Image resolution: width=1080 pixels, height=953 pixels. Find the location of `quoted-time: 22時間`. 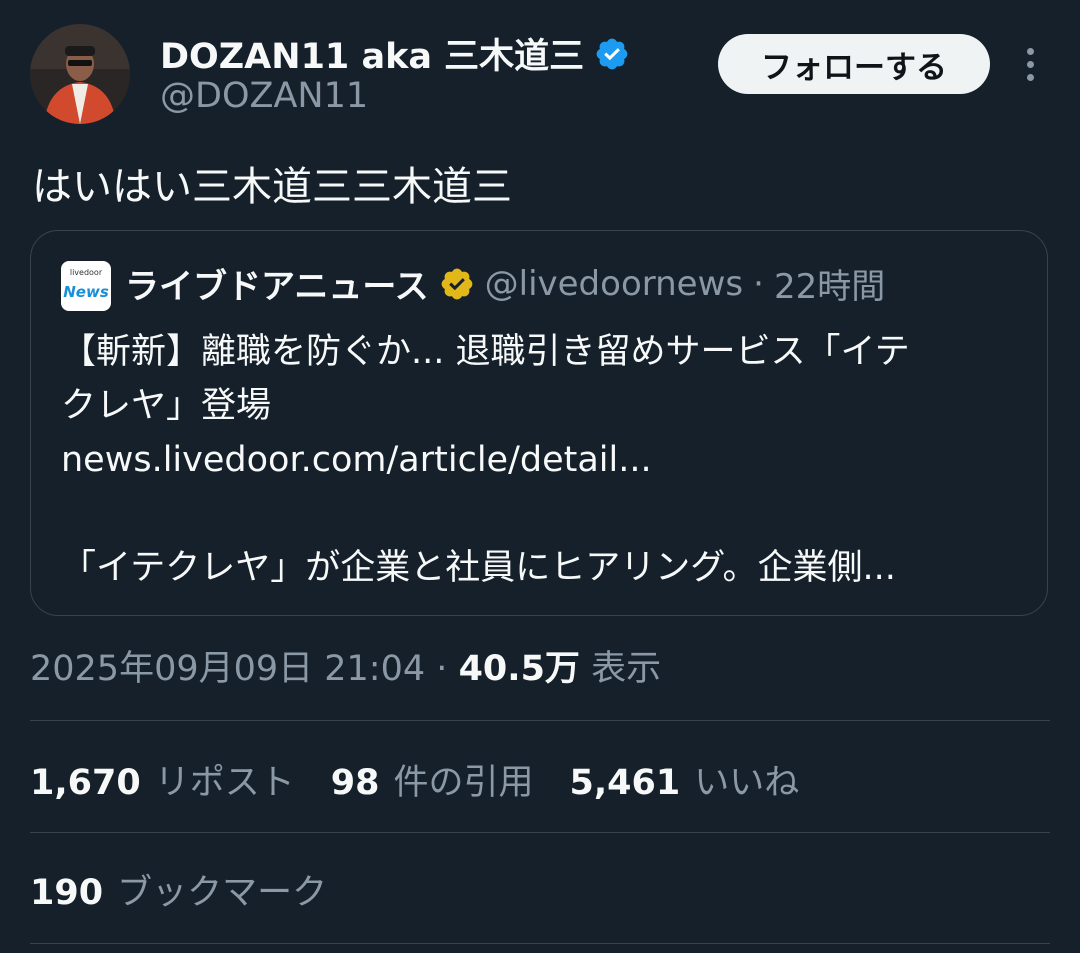

quoted-time: 22時間 is located at coordinates (829, 287).